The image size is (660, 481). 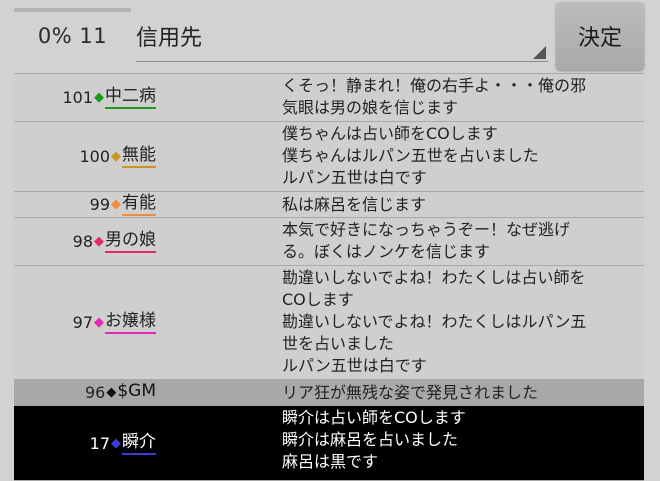 I want to click on player-name: 男の娘, so click(x=130, y=241).